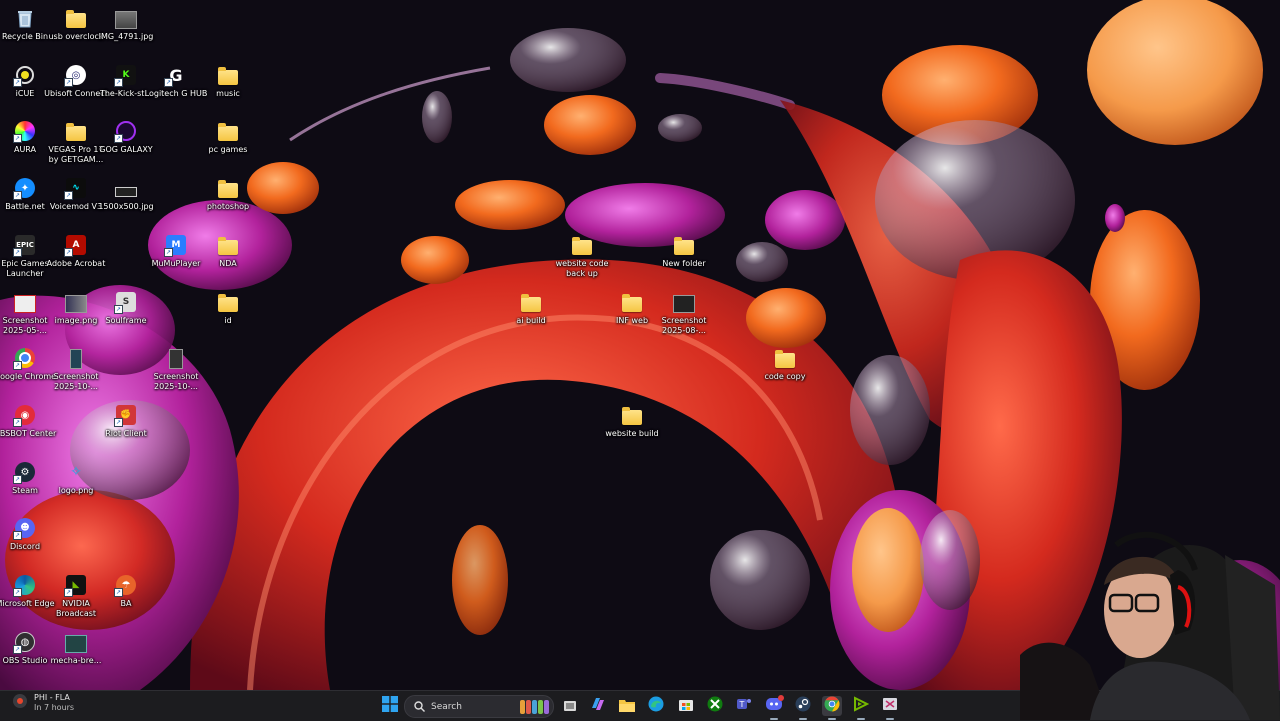 Image resolution: width=1280 pixels, height=721 pixels. I want to click on ubisoft-connect-icon: ◎ ↗, so click(75, 75).